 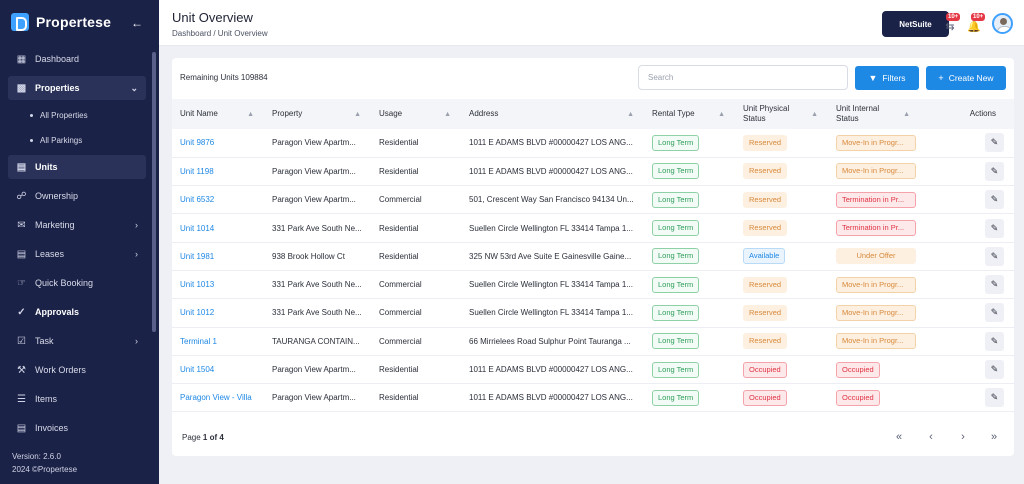 What do you see at coordinates (77, 167) in the screenshot?
I see `sidebar-item-units: ▤ Units` at bounding box center [77, 167].